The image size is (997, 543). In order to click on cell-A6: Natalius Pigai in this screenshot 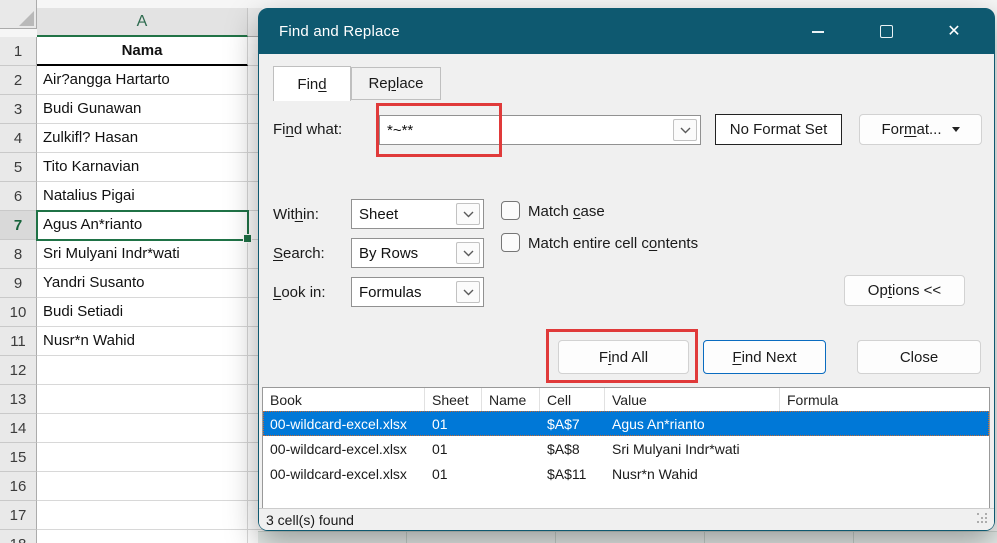, I will do `click(142, 196)`.